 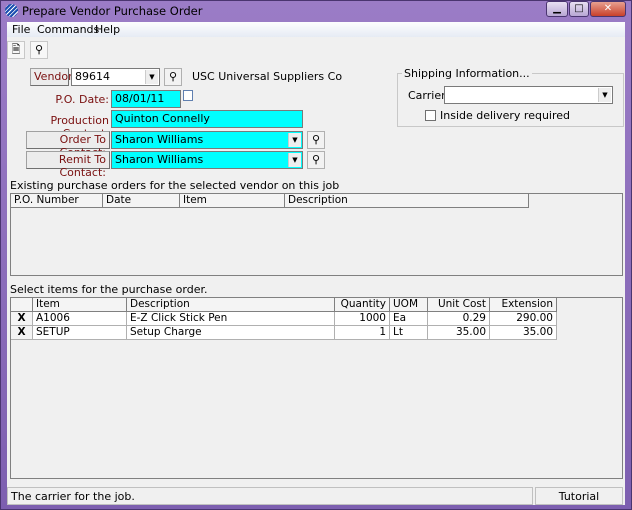 What do you see at coordinates (159, 139) in the screenshot?
I see `order-to-value: Sharon Williams` at bounding box center [159, 139].